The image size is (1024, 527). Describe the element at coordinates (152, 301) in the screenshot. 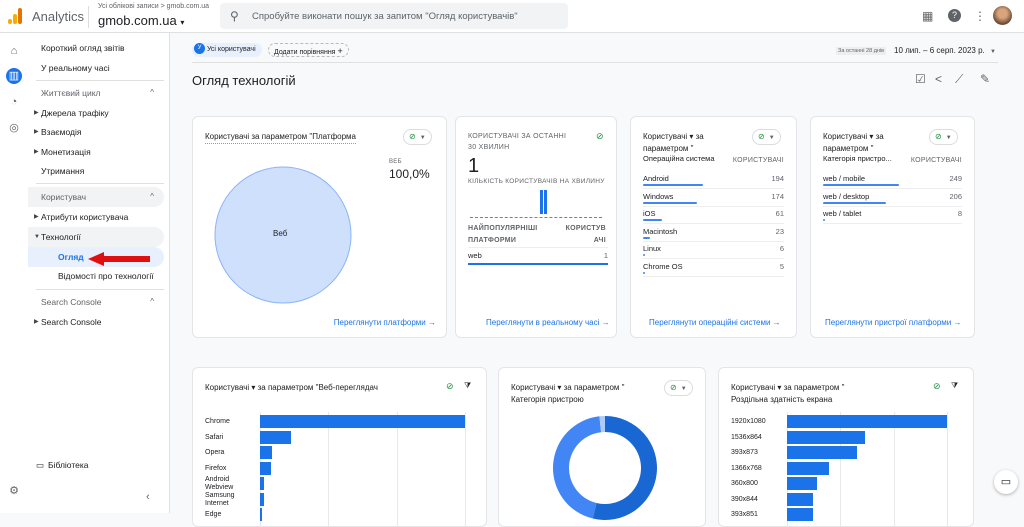

I see `chevron-up-icon: ^` at that location.